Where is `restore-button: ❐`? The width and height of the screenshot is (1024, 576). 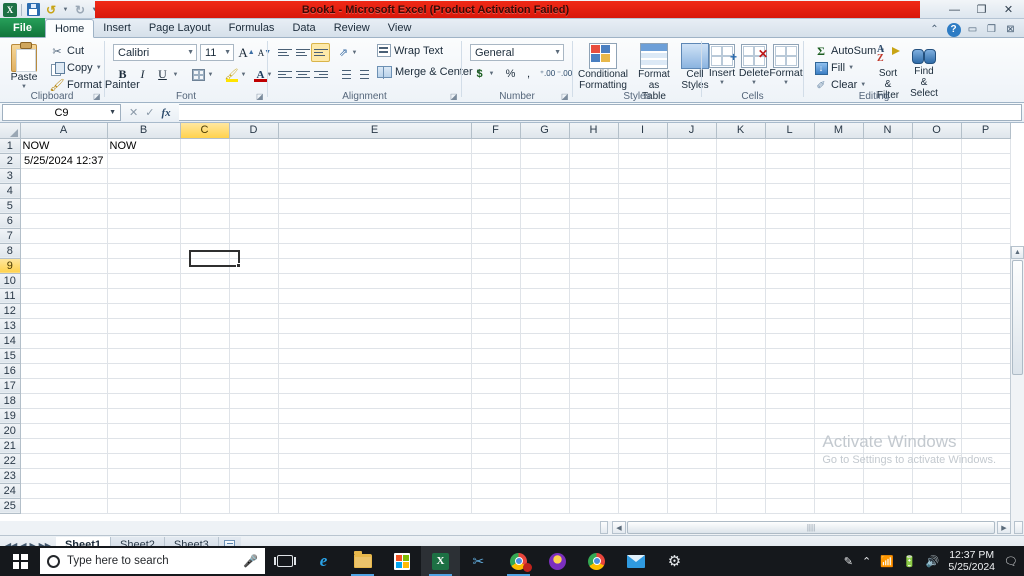
restore-button: ❐ is located at coordinates (981, 10).